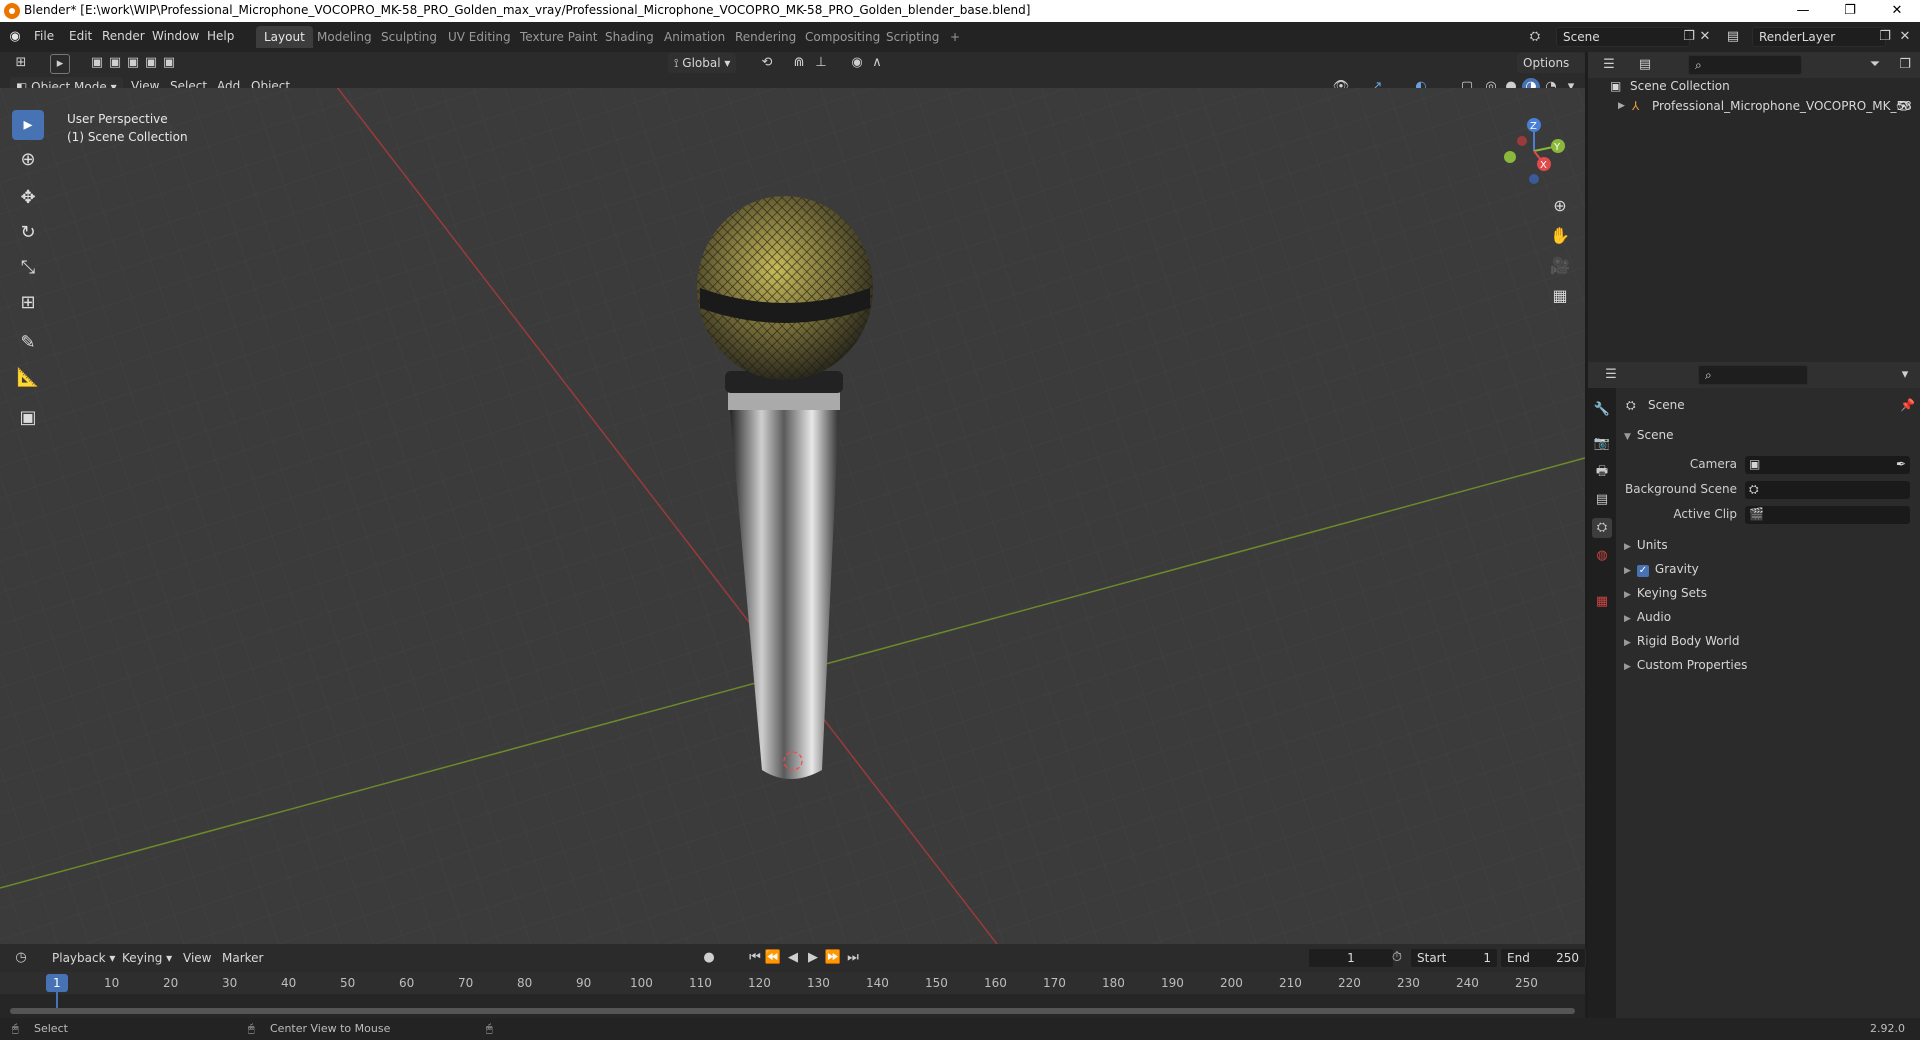 This screenshot has height=1040, width=1920. I want to click on jump-keyframe-forward-icon: ⏩, so click(833, 958).